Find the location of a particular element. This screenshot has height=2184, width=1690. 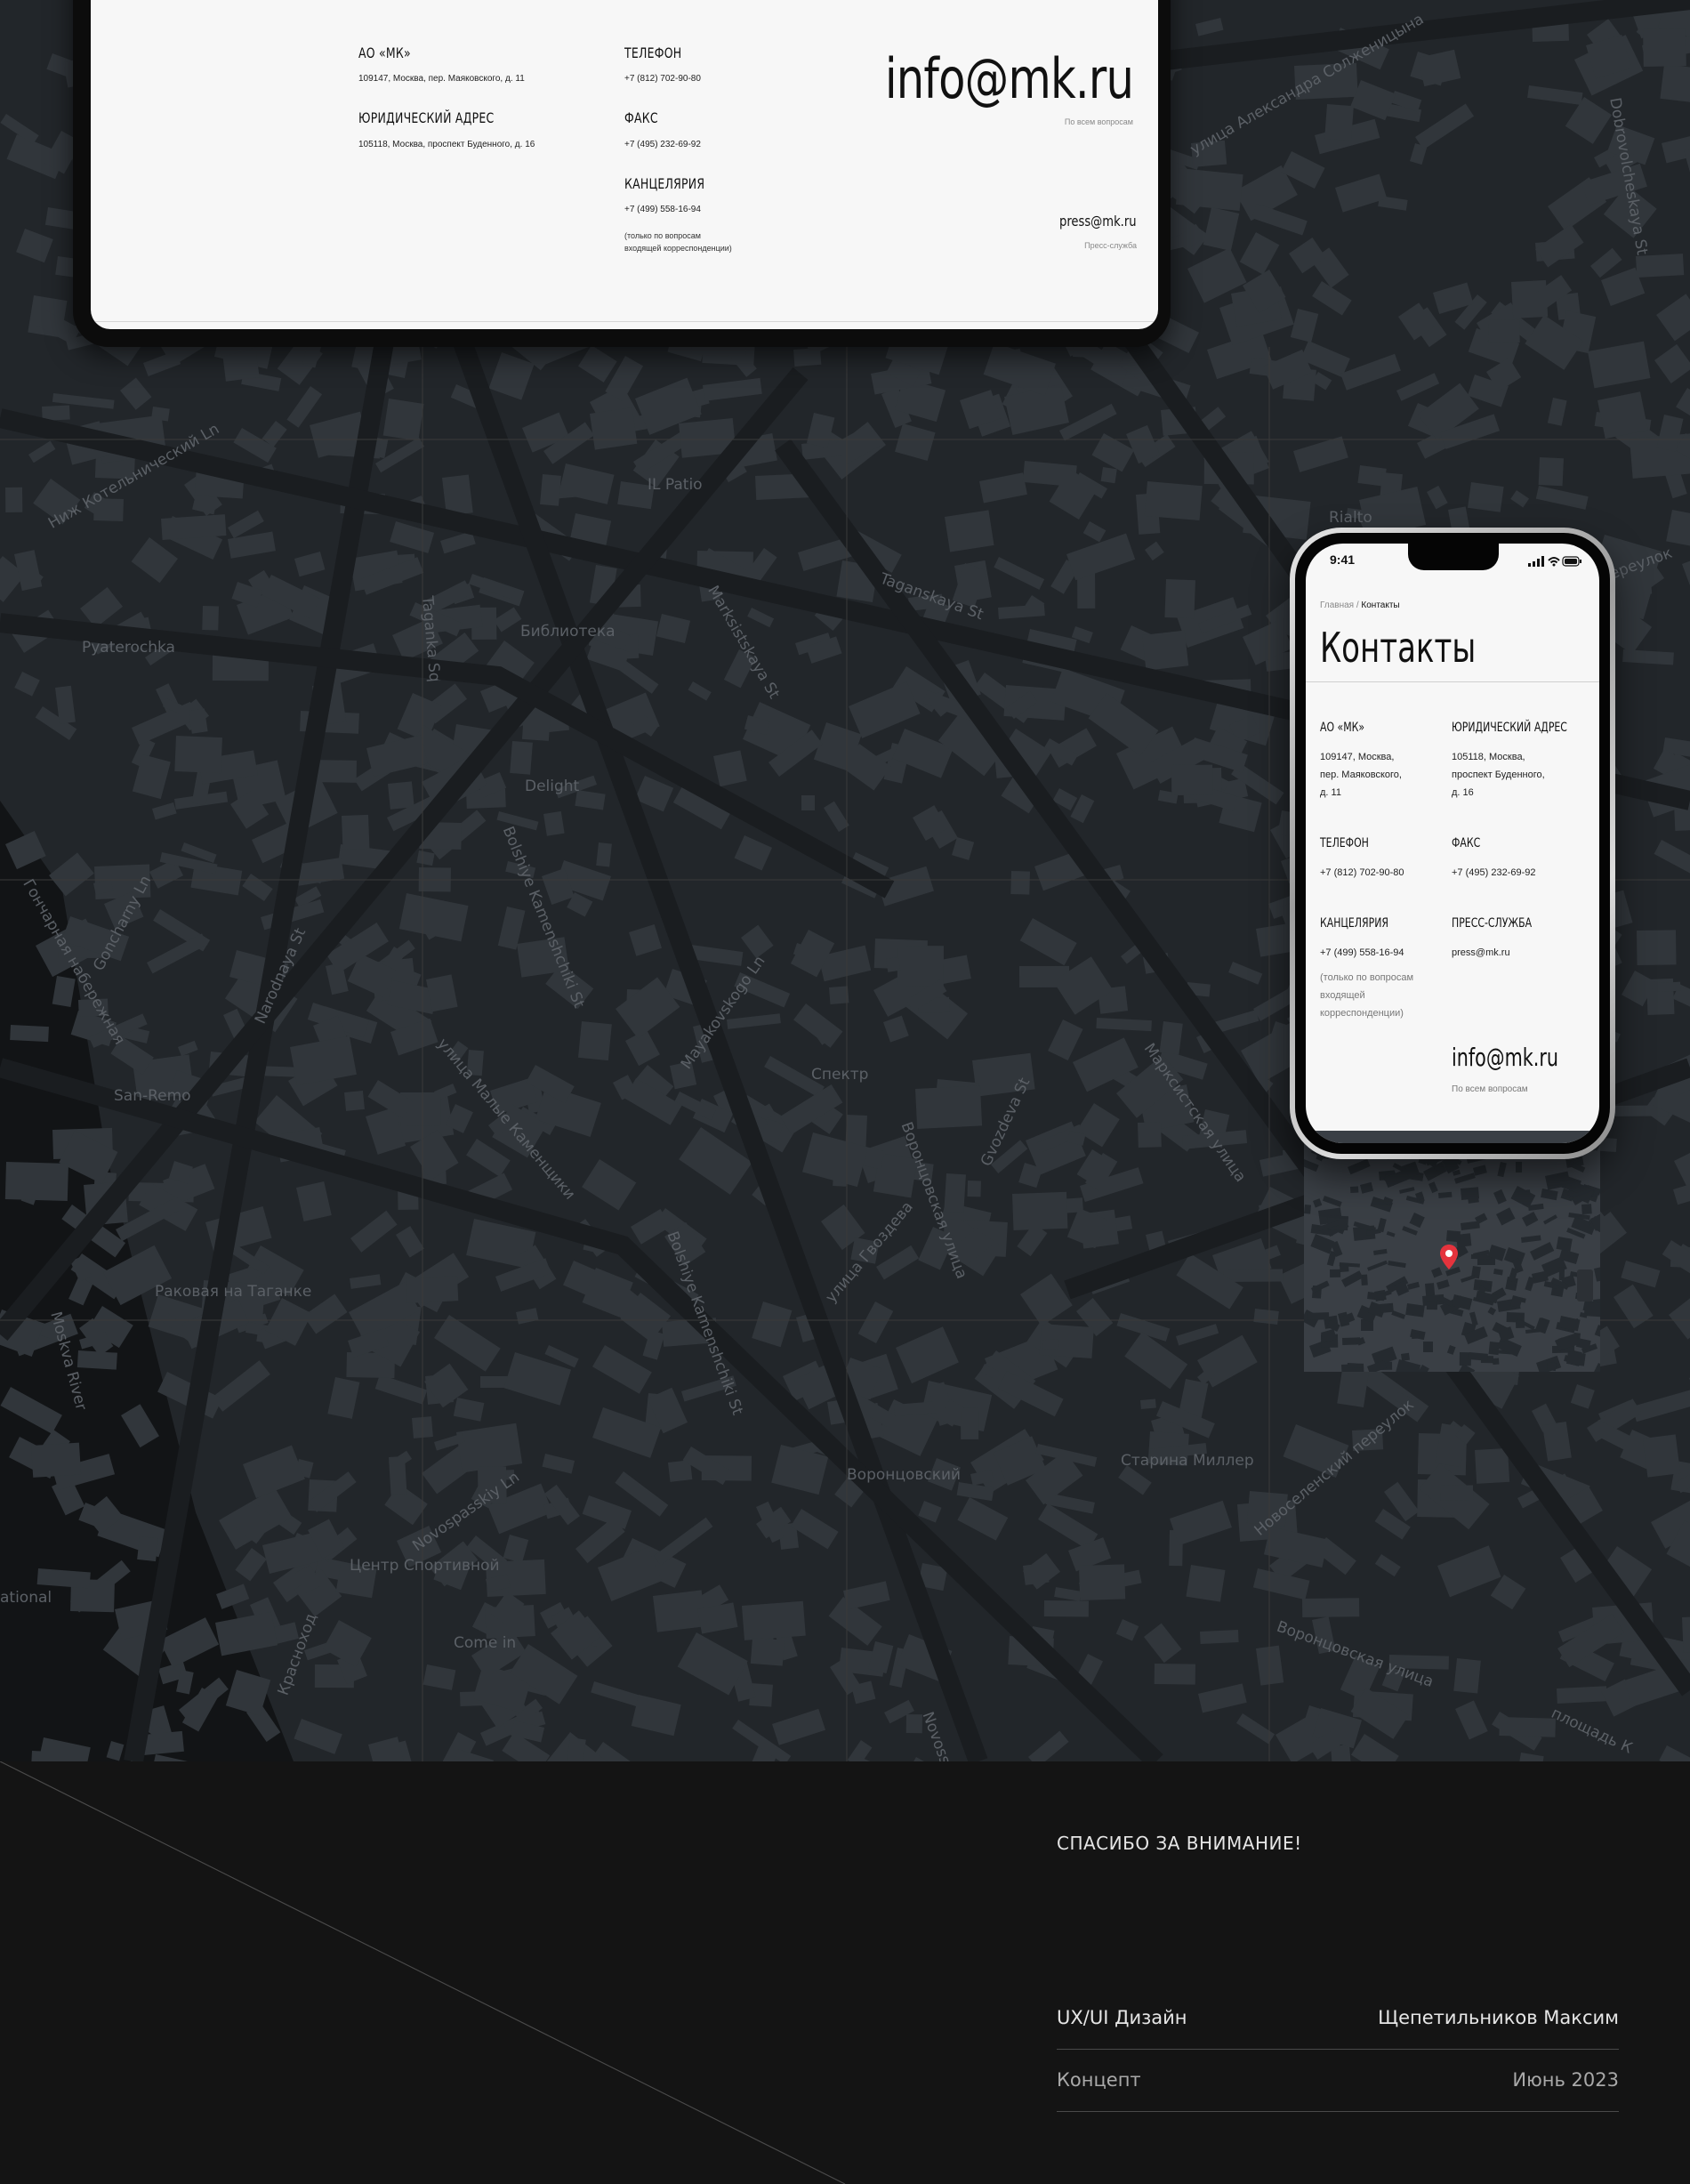

address-line: проспект Буденного, is located at coordinates (1498, 775).